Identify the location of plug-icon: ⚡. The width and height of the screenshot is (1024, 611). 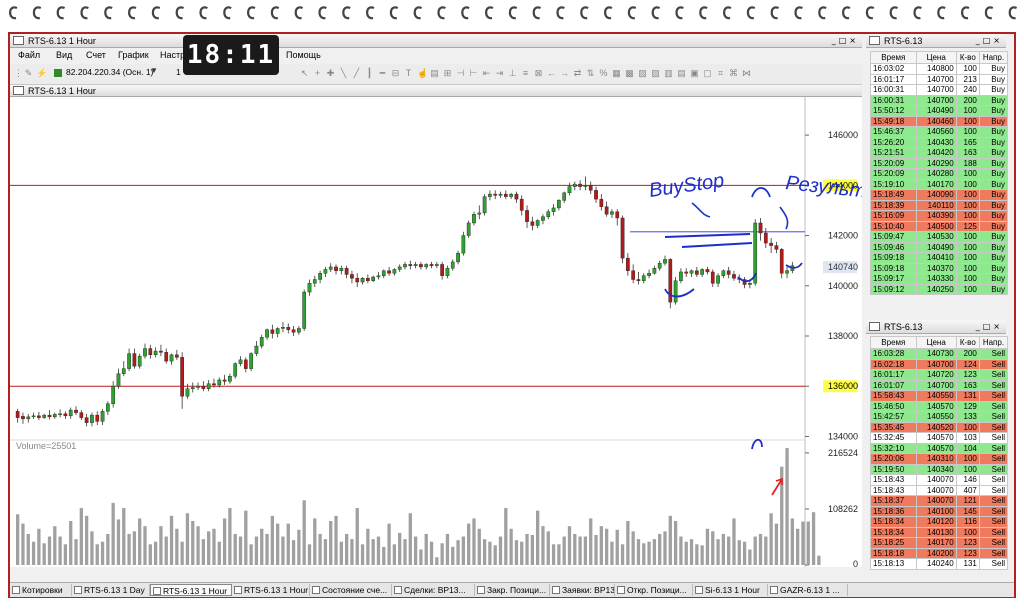
(41, 73).